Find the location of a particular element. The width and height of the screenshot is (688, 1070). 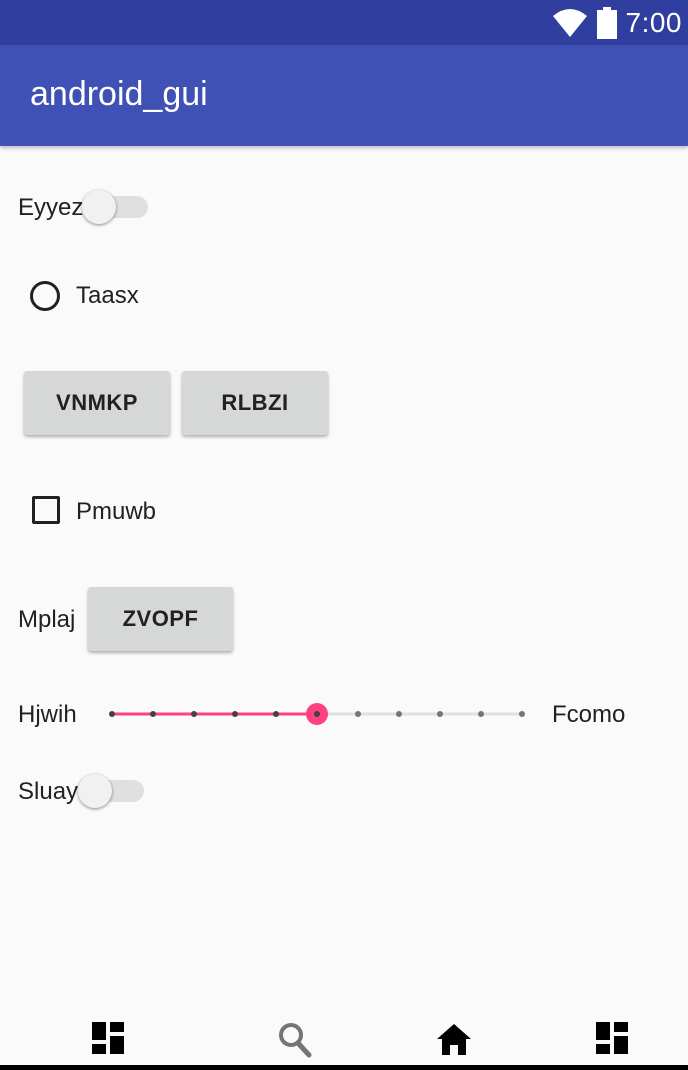

radio-taasx-label: Taasx is located at coordinates (107, 295).